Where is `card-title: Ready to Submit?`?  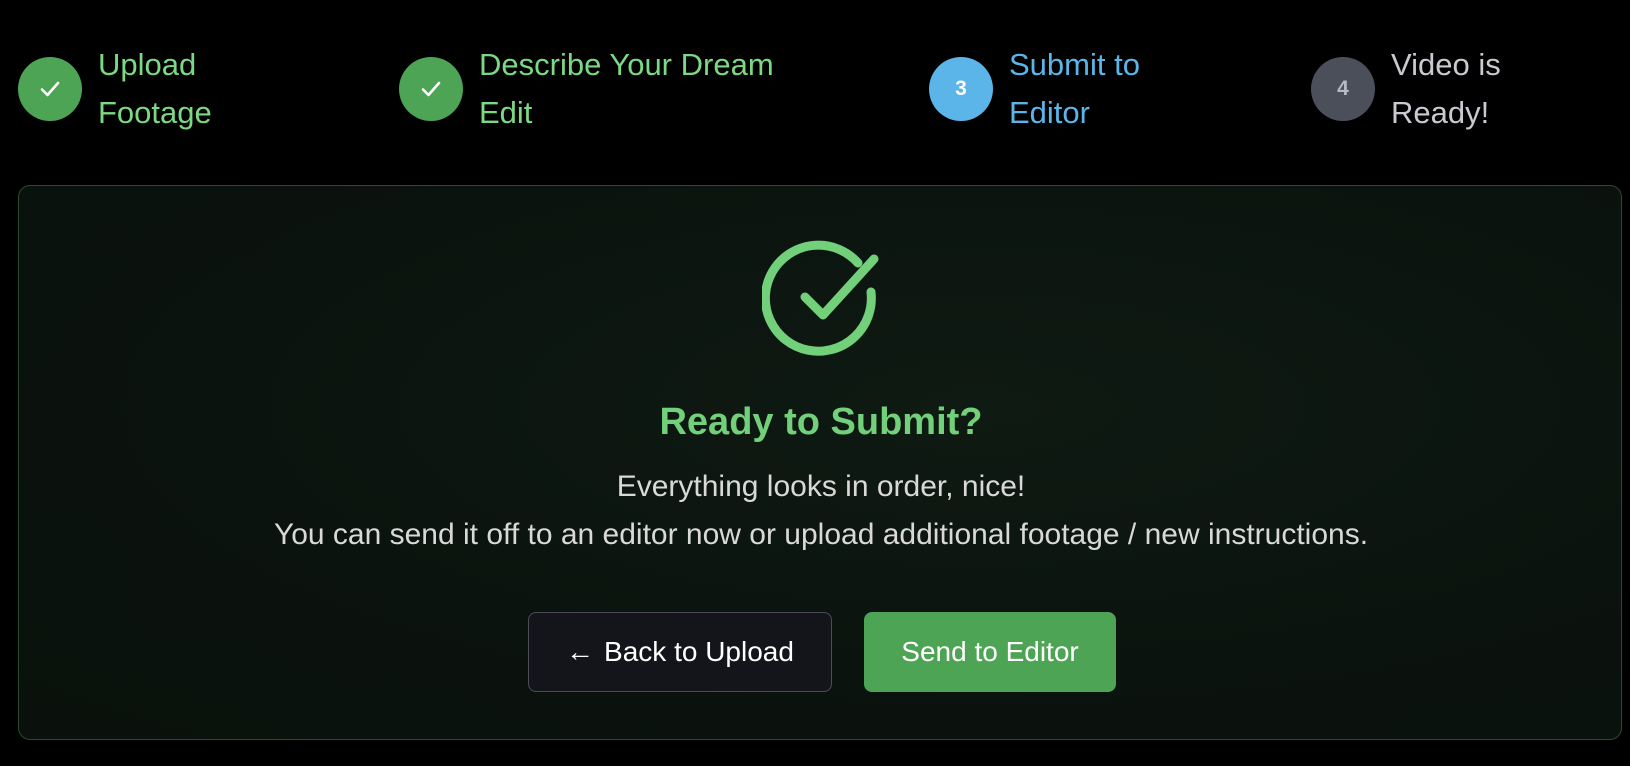 card-title: Ready to Submit? is located at coordinates (821, 422).